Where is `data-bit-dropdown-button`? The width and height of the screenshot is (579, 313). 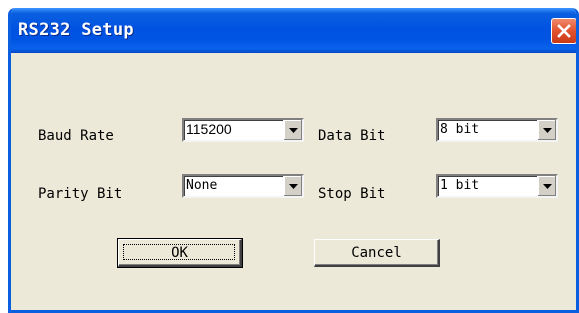
data-bit-dropdown-button is located at coordinates (546, 130).